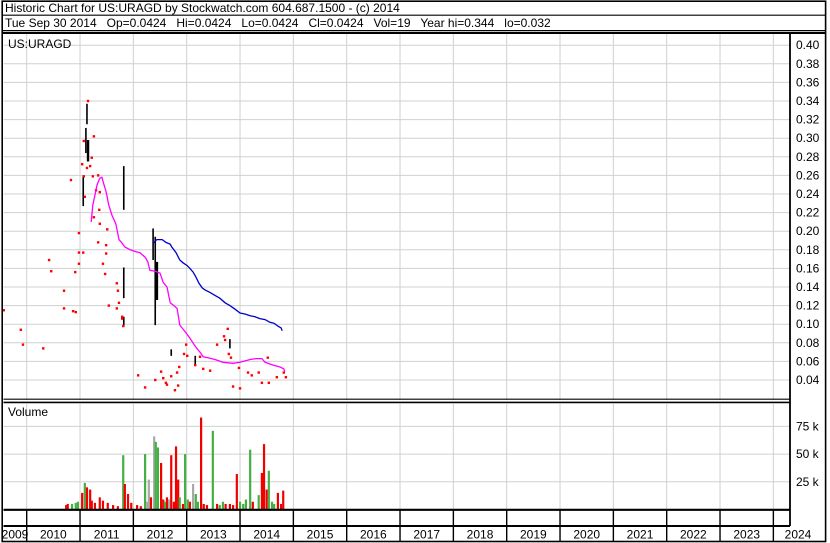 The image size is (830, 543). I want to click on price-tick-label: 0.08, so click(808, 343).